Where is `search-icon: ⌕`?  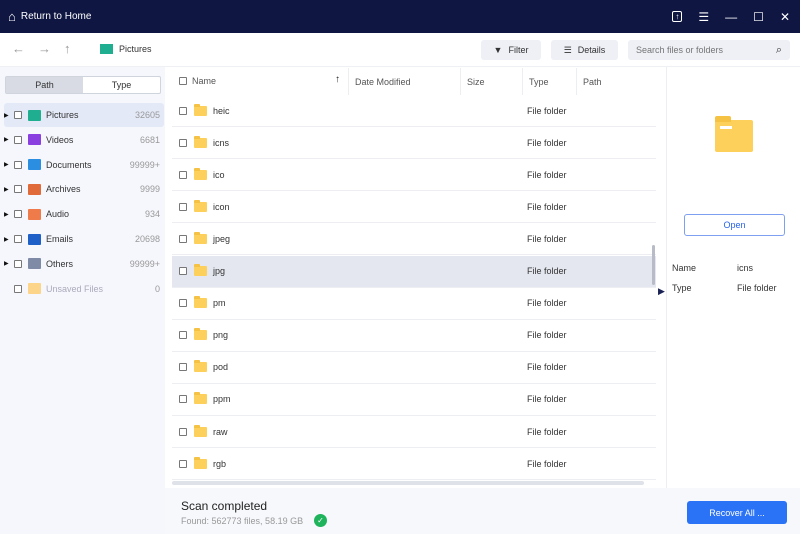 search-icon: ⌕ is located at coordinates (779, 50).